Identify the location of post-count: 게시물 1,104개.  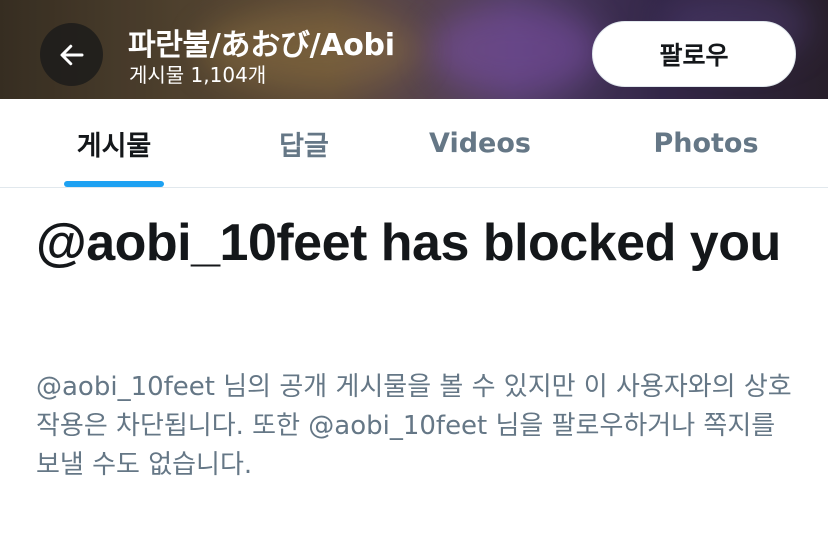
(198, 75).